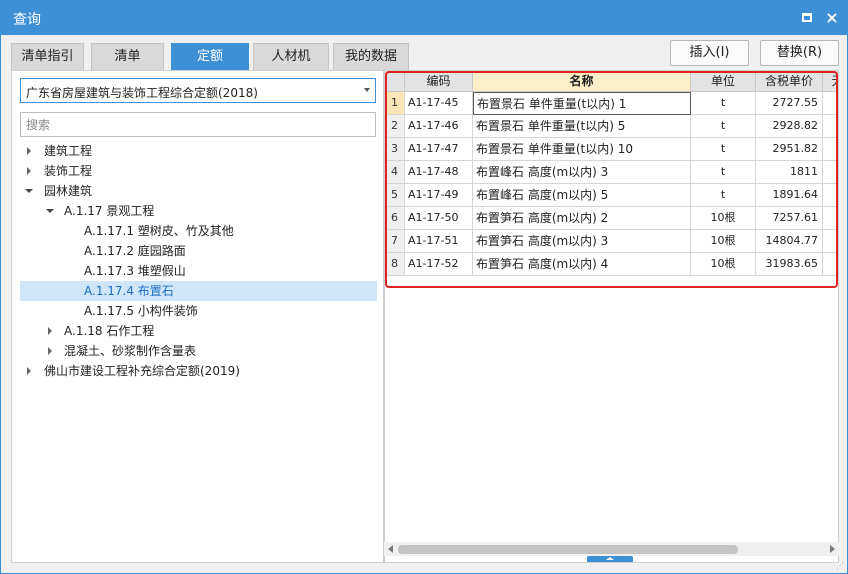 The width and height of the screenshot is (848, 574). Describe the element at coordinates (27, 20) in the screenshot. I see `window-title: 查询` at that location.